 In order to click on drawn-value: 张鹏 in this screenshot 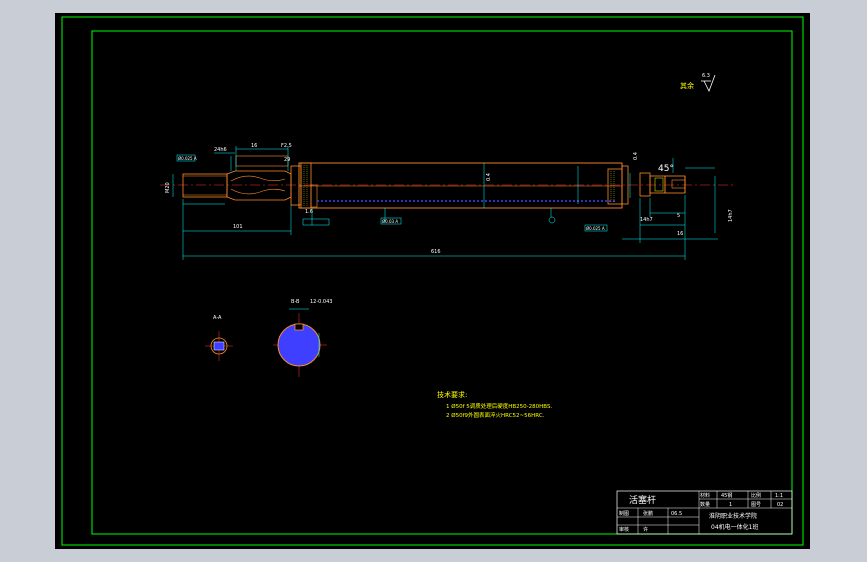, I will do `click(648, 513)`.